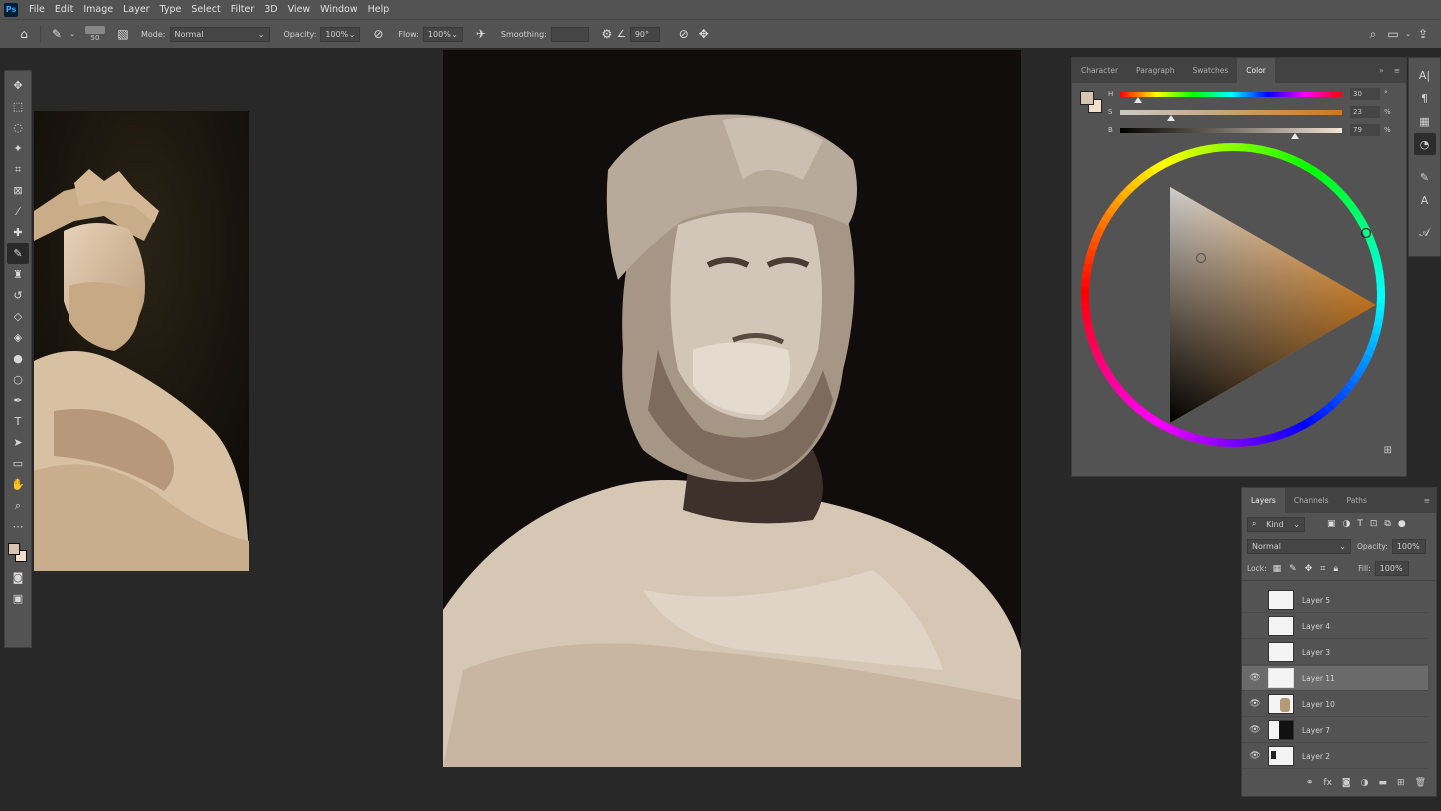  I want to click on brush-size-picker: 50, so click(95, 34).